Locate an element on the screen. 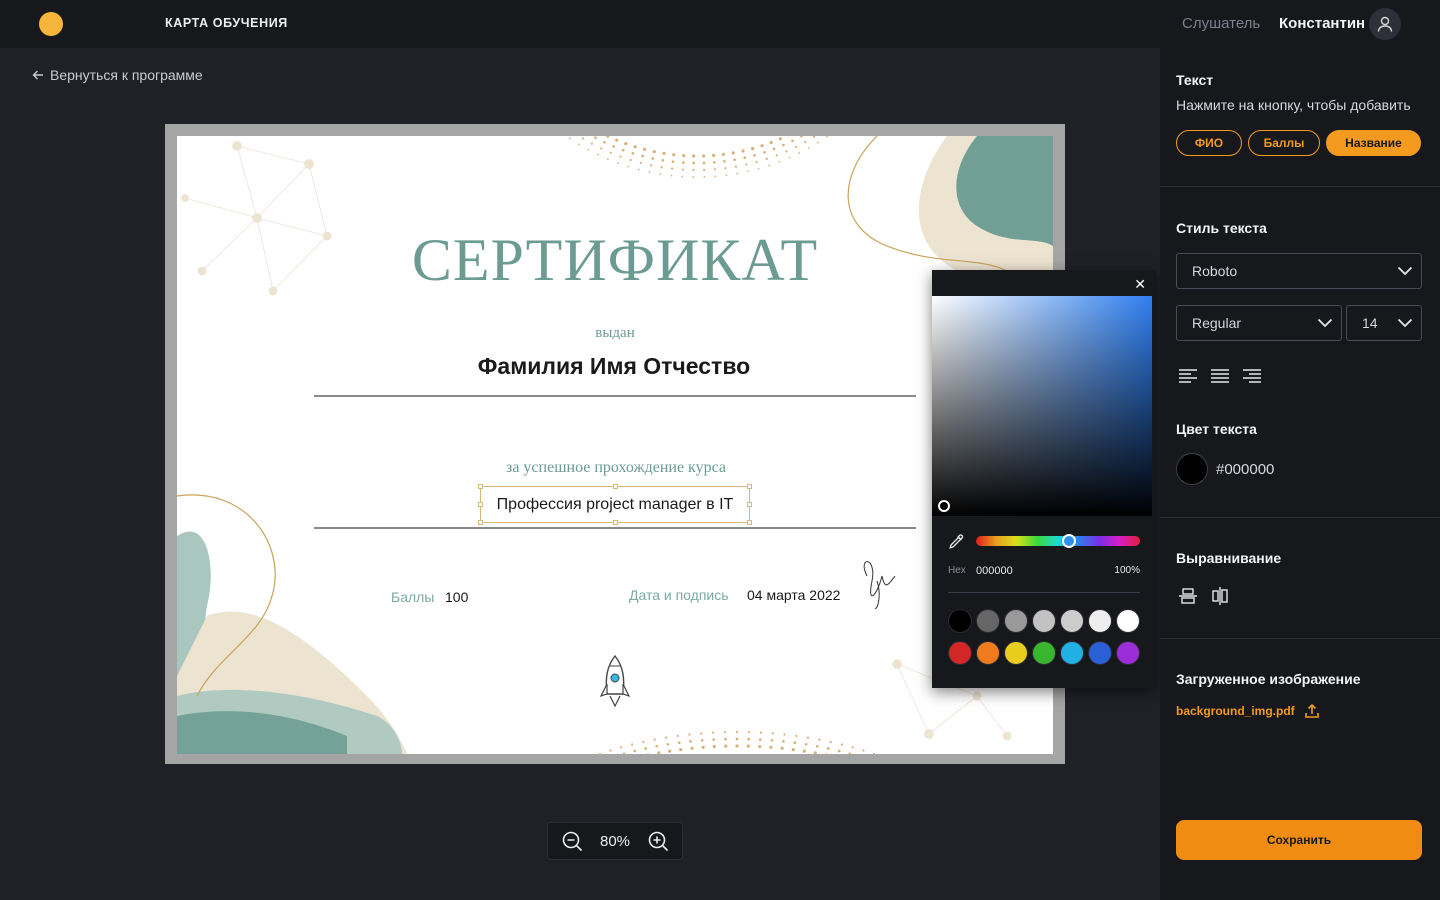 The height and width of the screenshot is (900, 1440). hue-slider-handle is located at coordinates (1069, 541).